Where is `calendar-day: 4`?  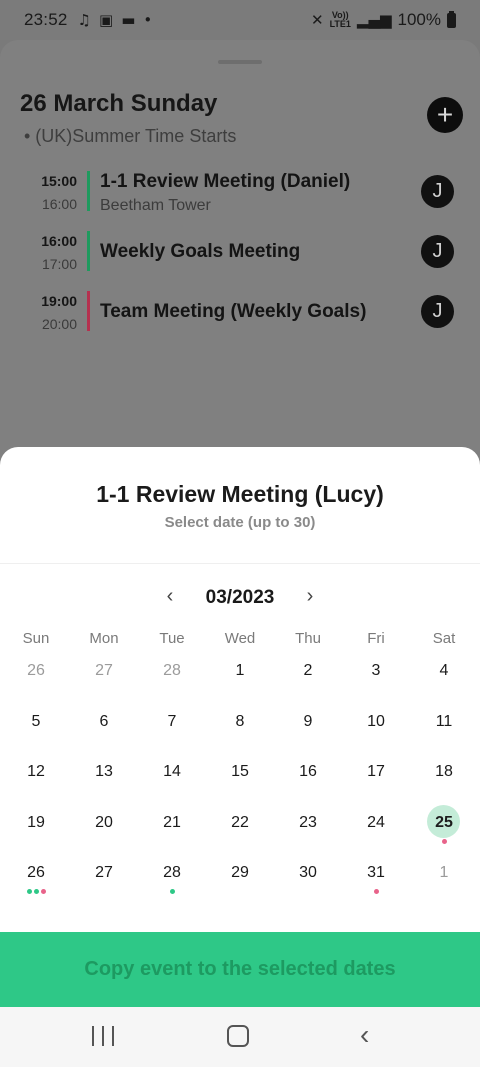
calendar-day: 4 is located at coordinates (444, 677).